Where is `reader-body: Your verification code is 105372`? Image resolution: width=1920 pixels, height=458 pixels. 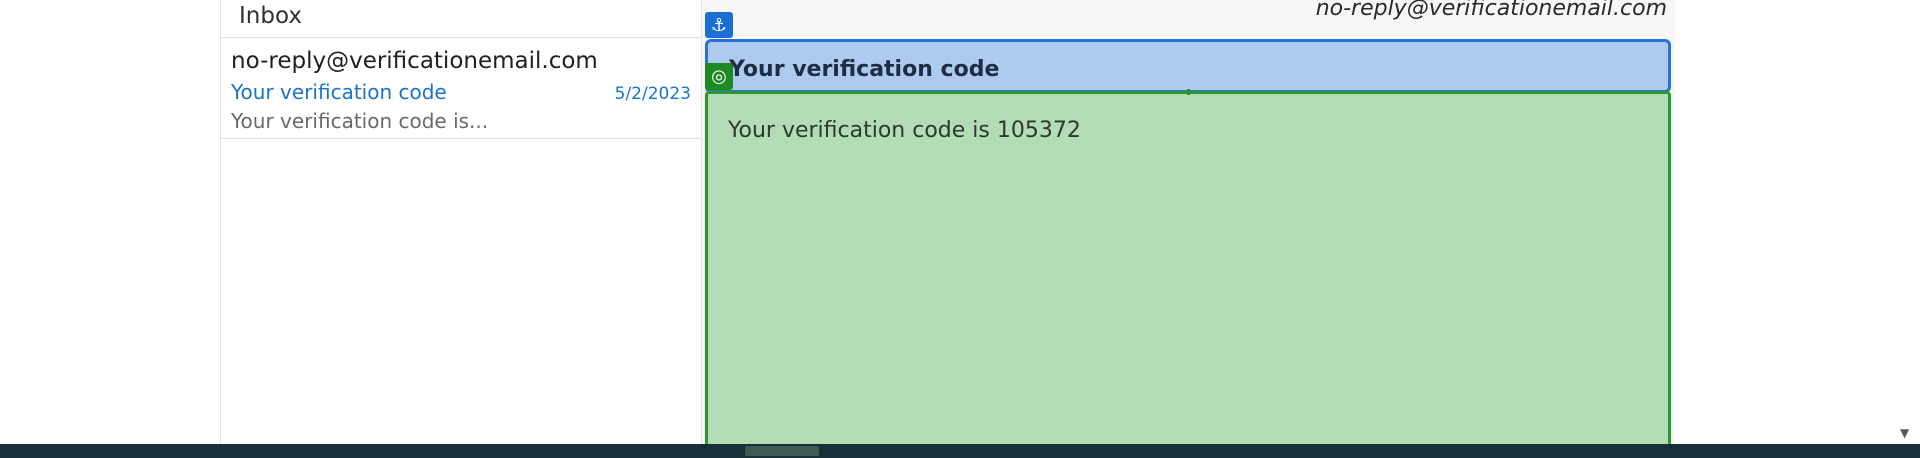 reader-body: Your verification code is 105372 is located at coordinates (904, 130).